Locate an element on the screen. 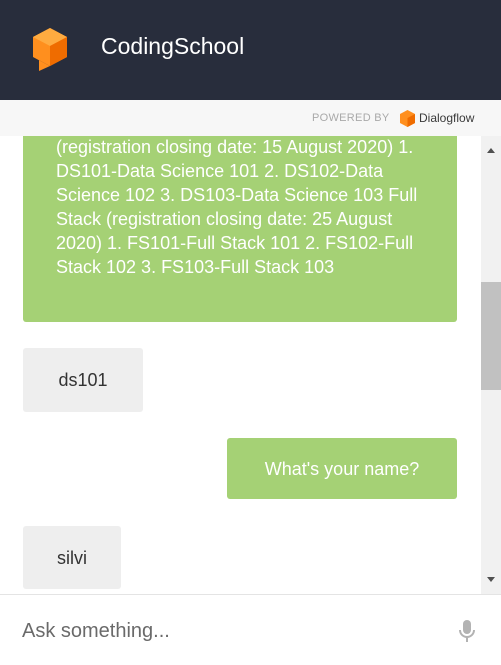 The image size is (501, 665). scroll-down-arrow-icon is located at coordinates (491, 579).